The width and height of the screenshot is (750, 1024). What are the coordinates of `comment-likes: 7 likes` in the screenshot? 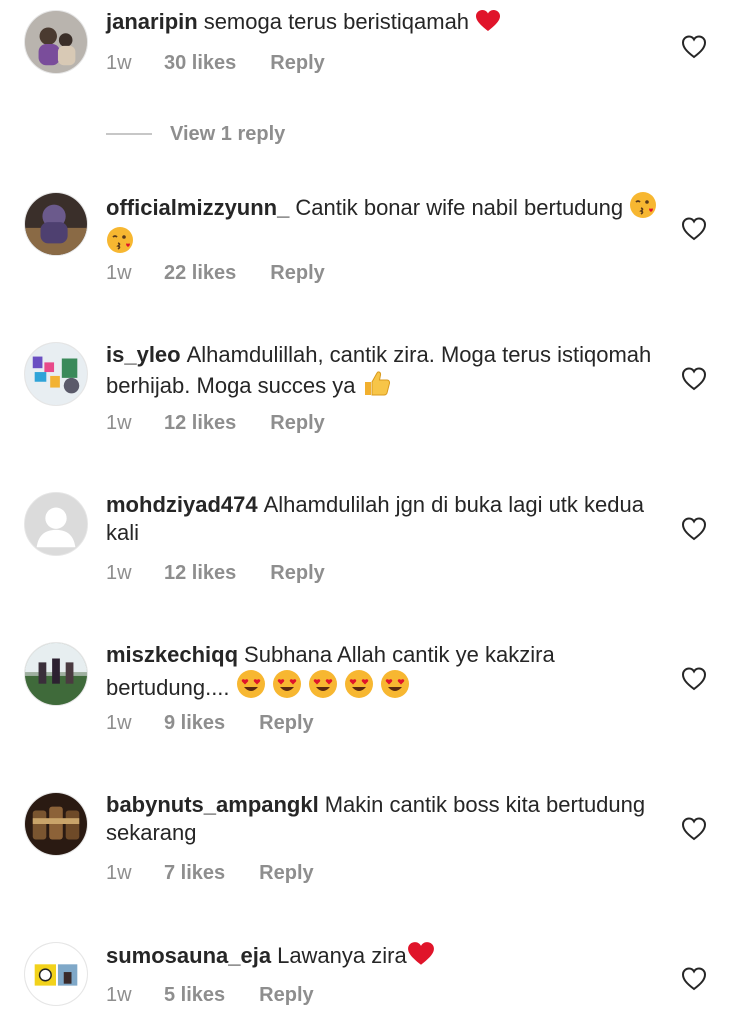 It's located at (194, 873).